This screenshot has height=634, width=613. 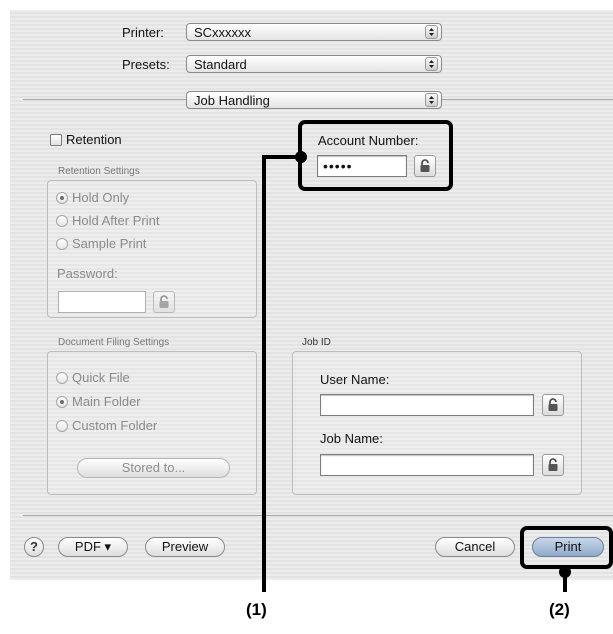 What do you see at coordinates (281, 157) in the screenshot?
I see `callout-leader-1-horizontal` at bounding box center [281, 157].